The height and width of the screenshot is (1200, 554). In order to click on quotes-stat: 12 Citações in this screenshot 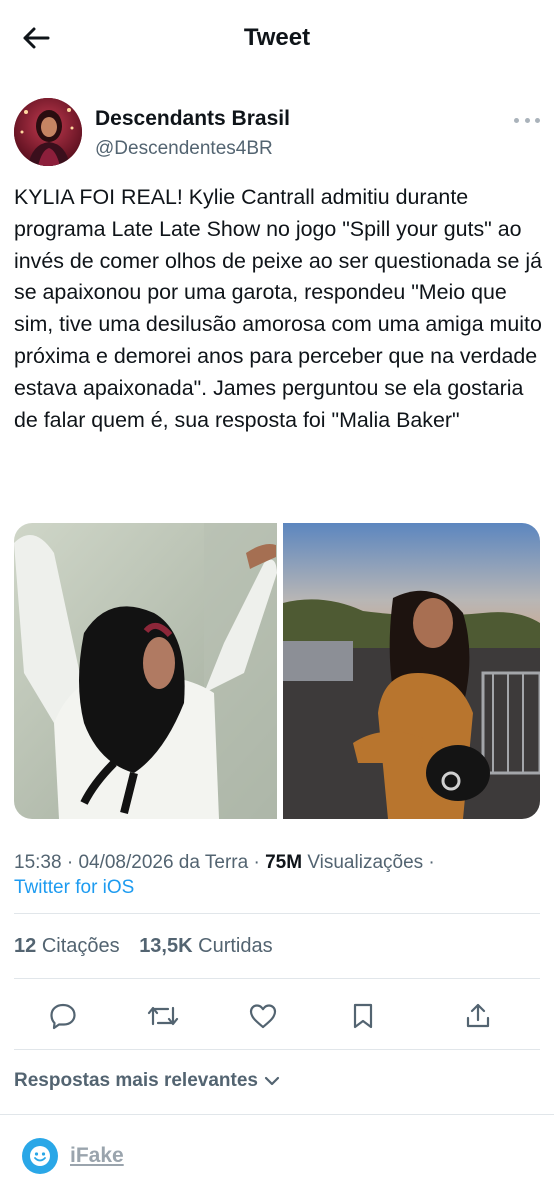, I will do `click(67, 946)`.